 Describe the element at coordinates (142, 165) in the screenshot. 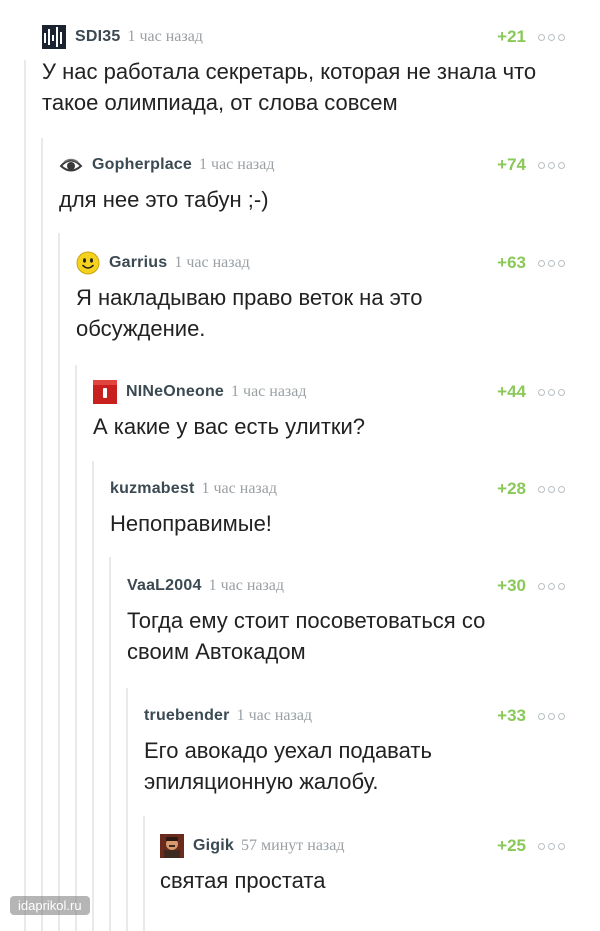

I see `username: Gopherplace` at that location.